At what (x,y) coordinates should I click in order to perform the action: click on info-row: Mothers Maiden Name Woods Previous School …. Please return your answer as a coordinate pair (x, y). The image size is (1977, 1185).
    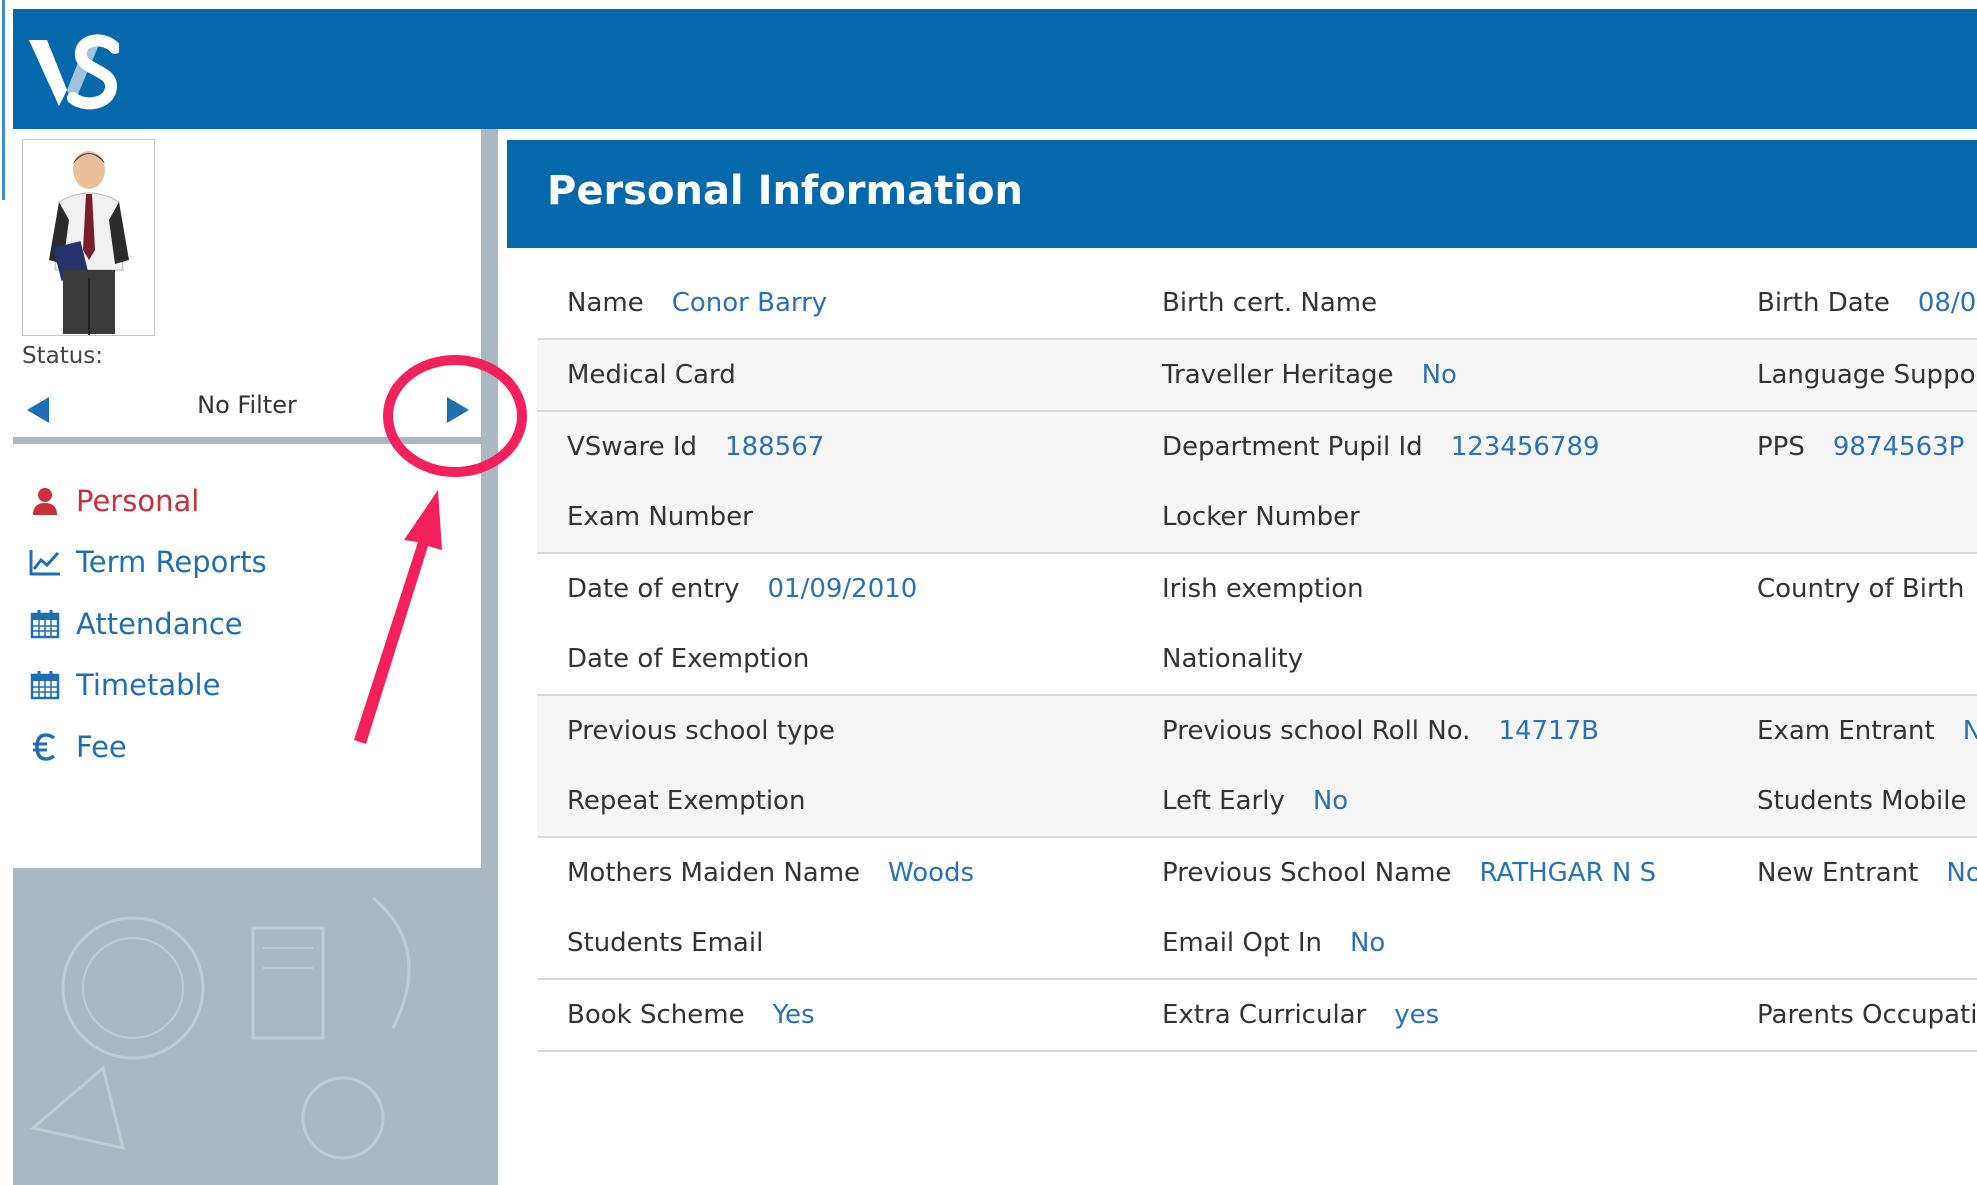
    Looking at the image, I should click on (1257, 909).